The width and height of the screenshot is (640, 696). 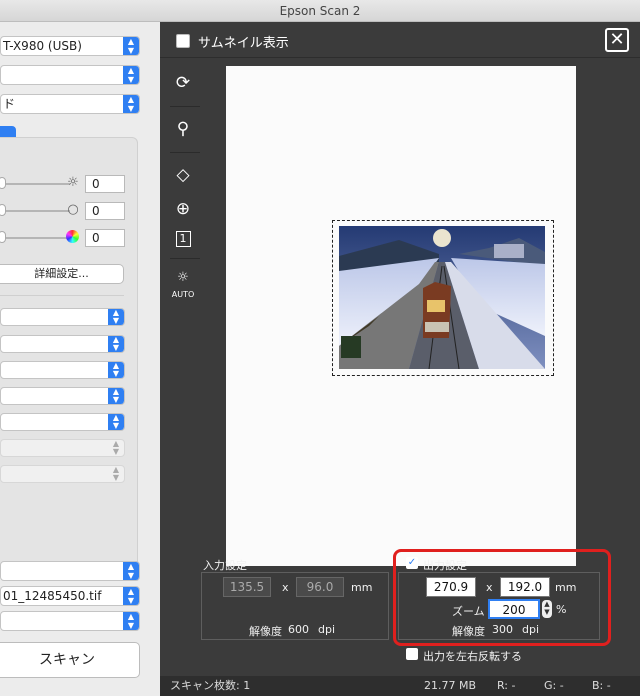 I want to click on add-marquee-icon: ⊕, so click(x=183, y=209).